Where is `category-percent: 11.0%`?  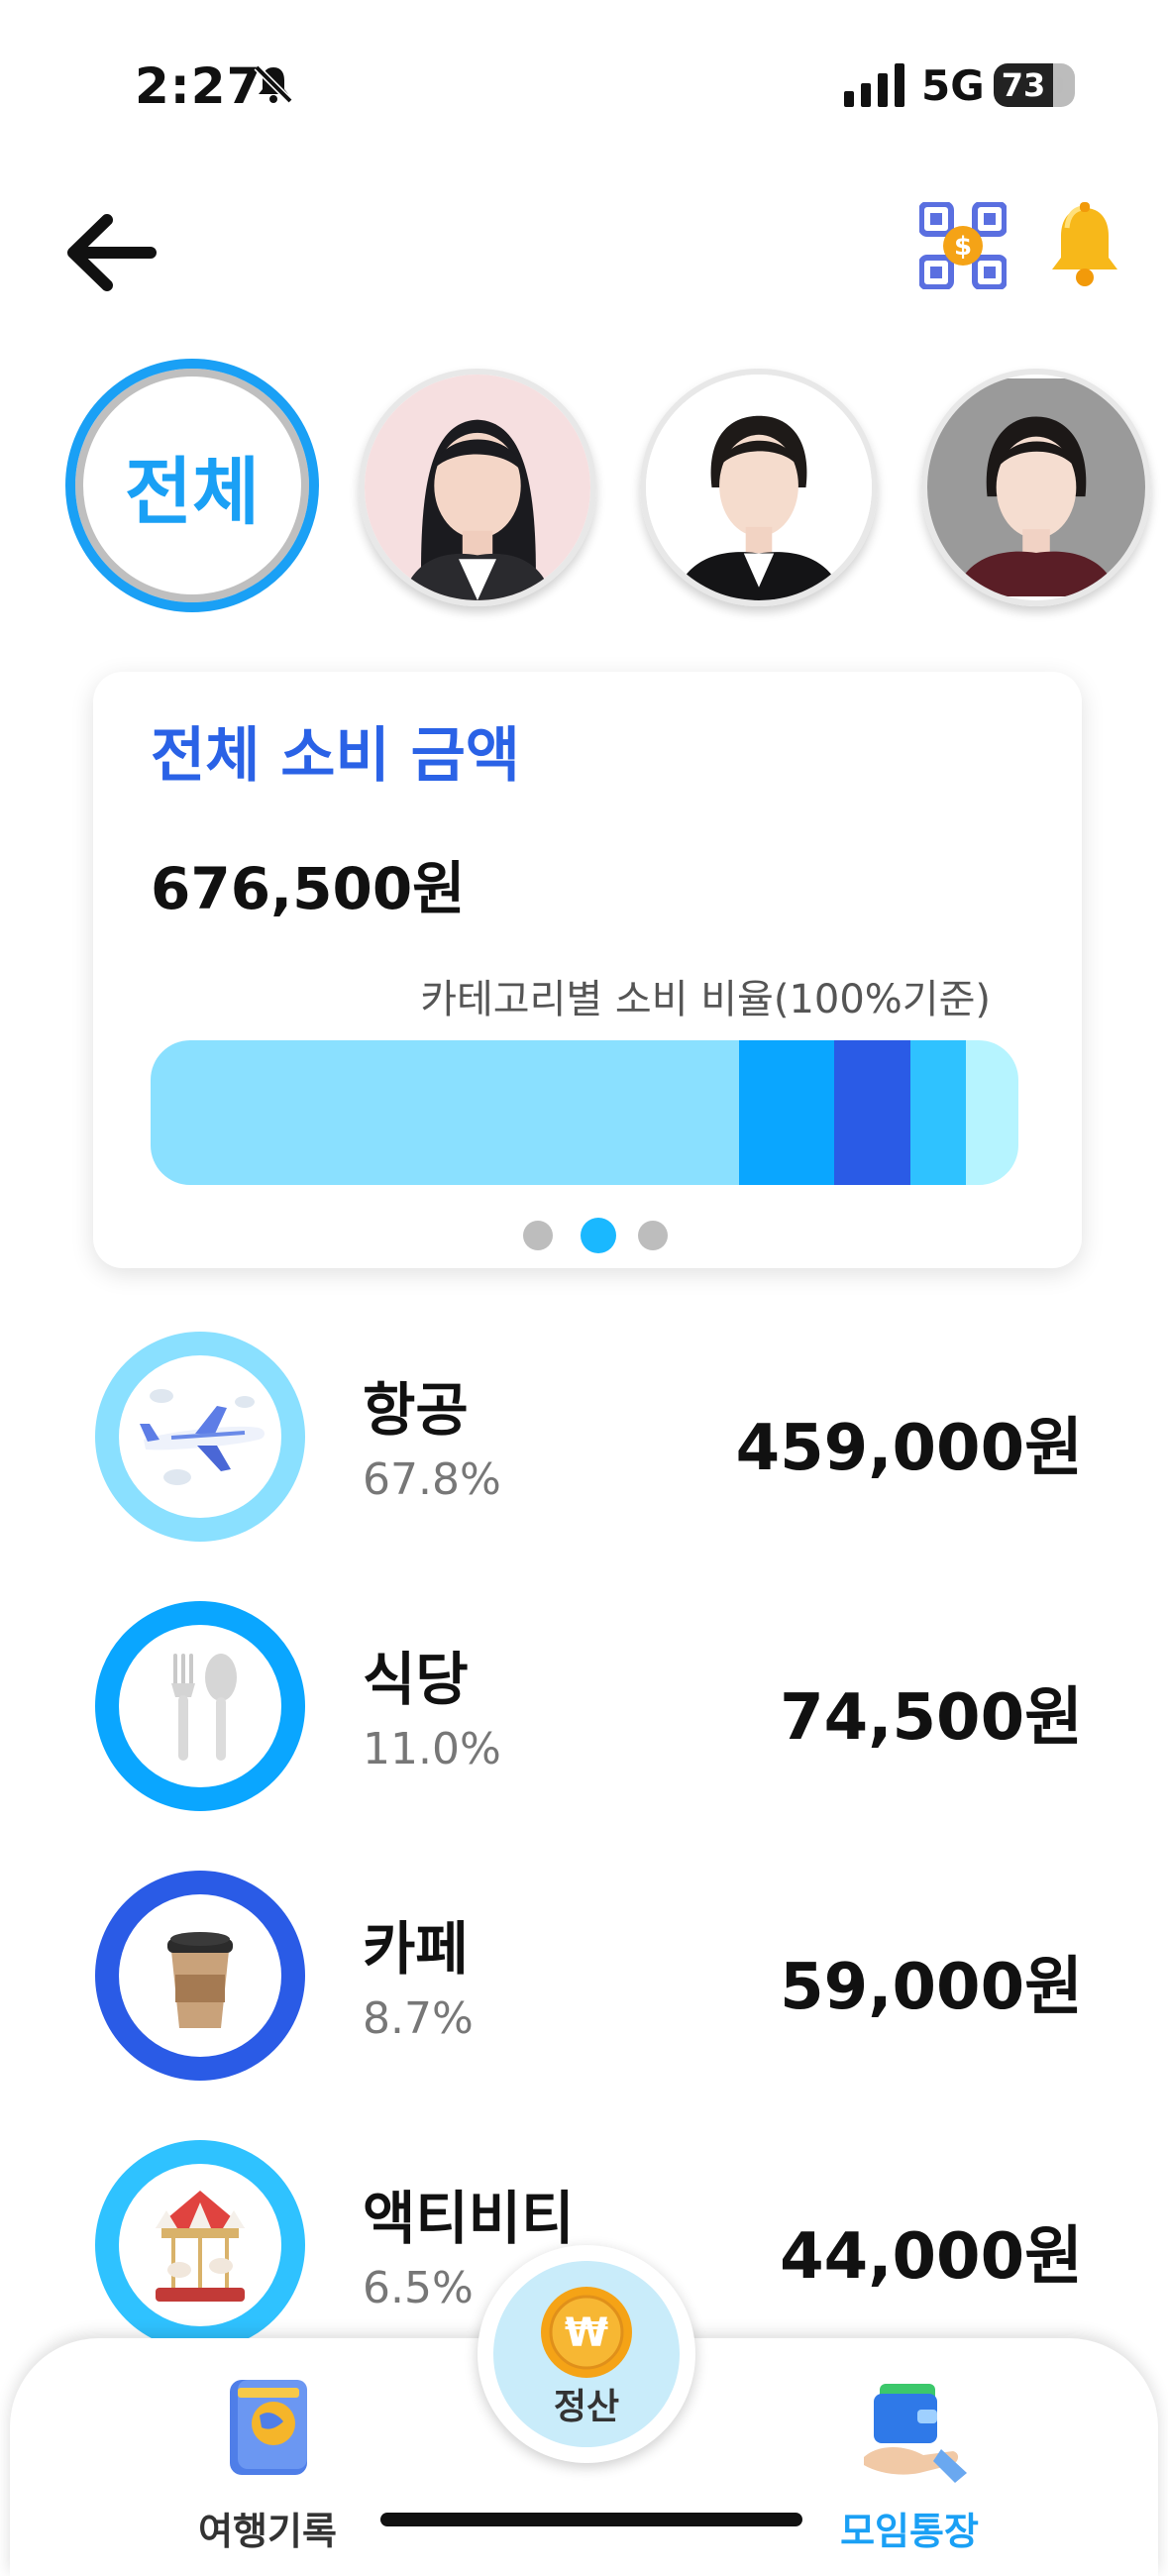 category-percent: 11.0% is located at coordinates (432, 1749).